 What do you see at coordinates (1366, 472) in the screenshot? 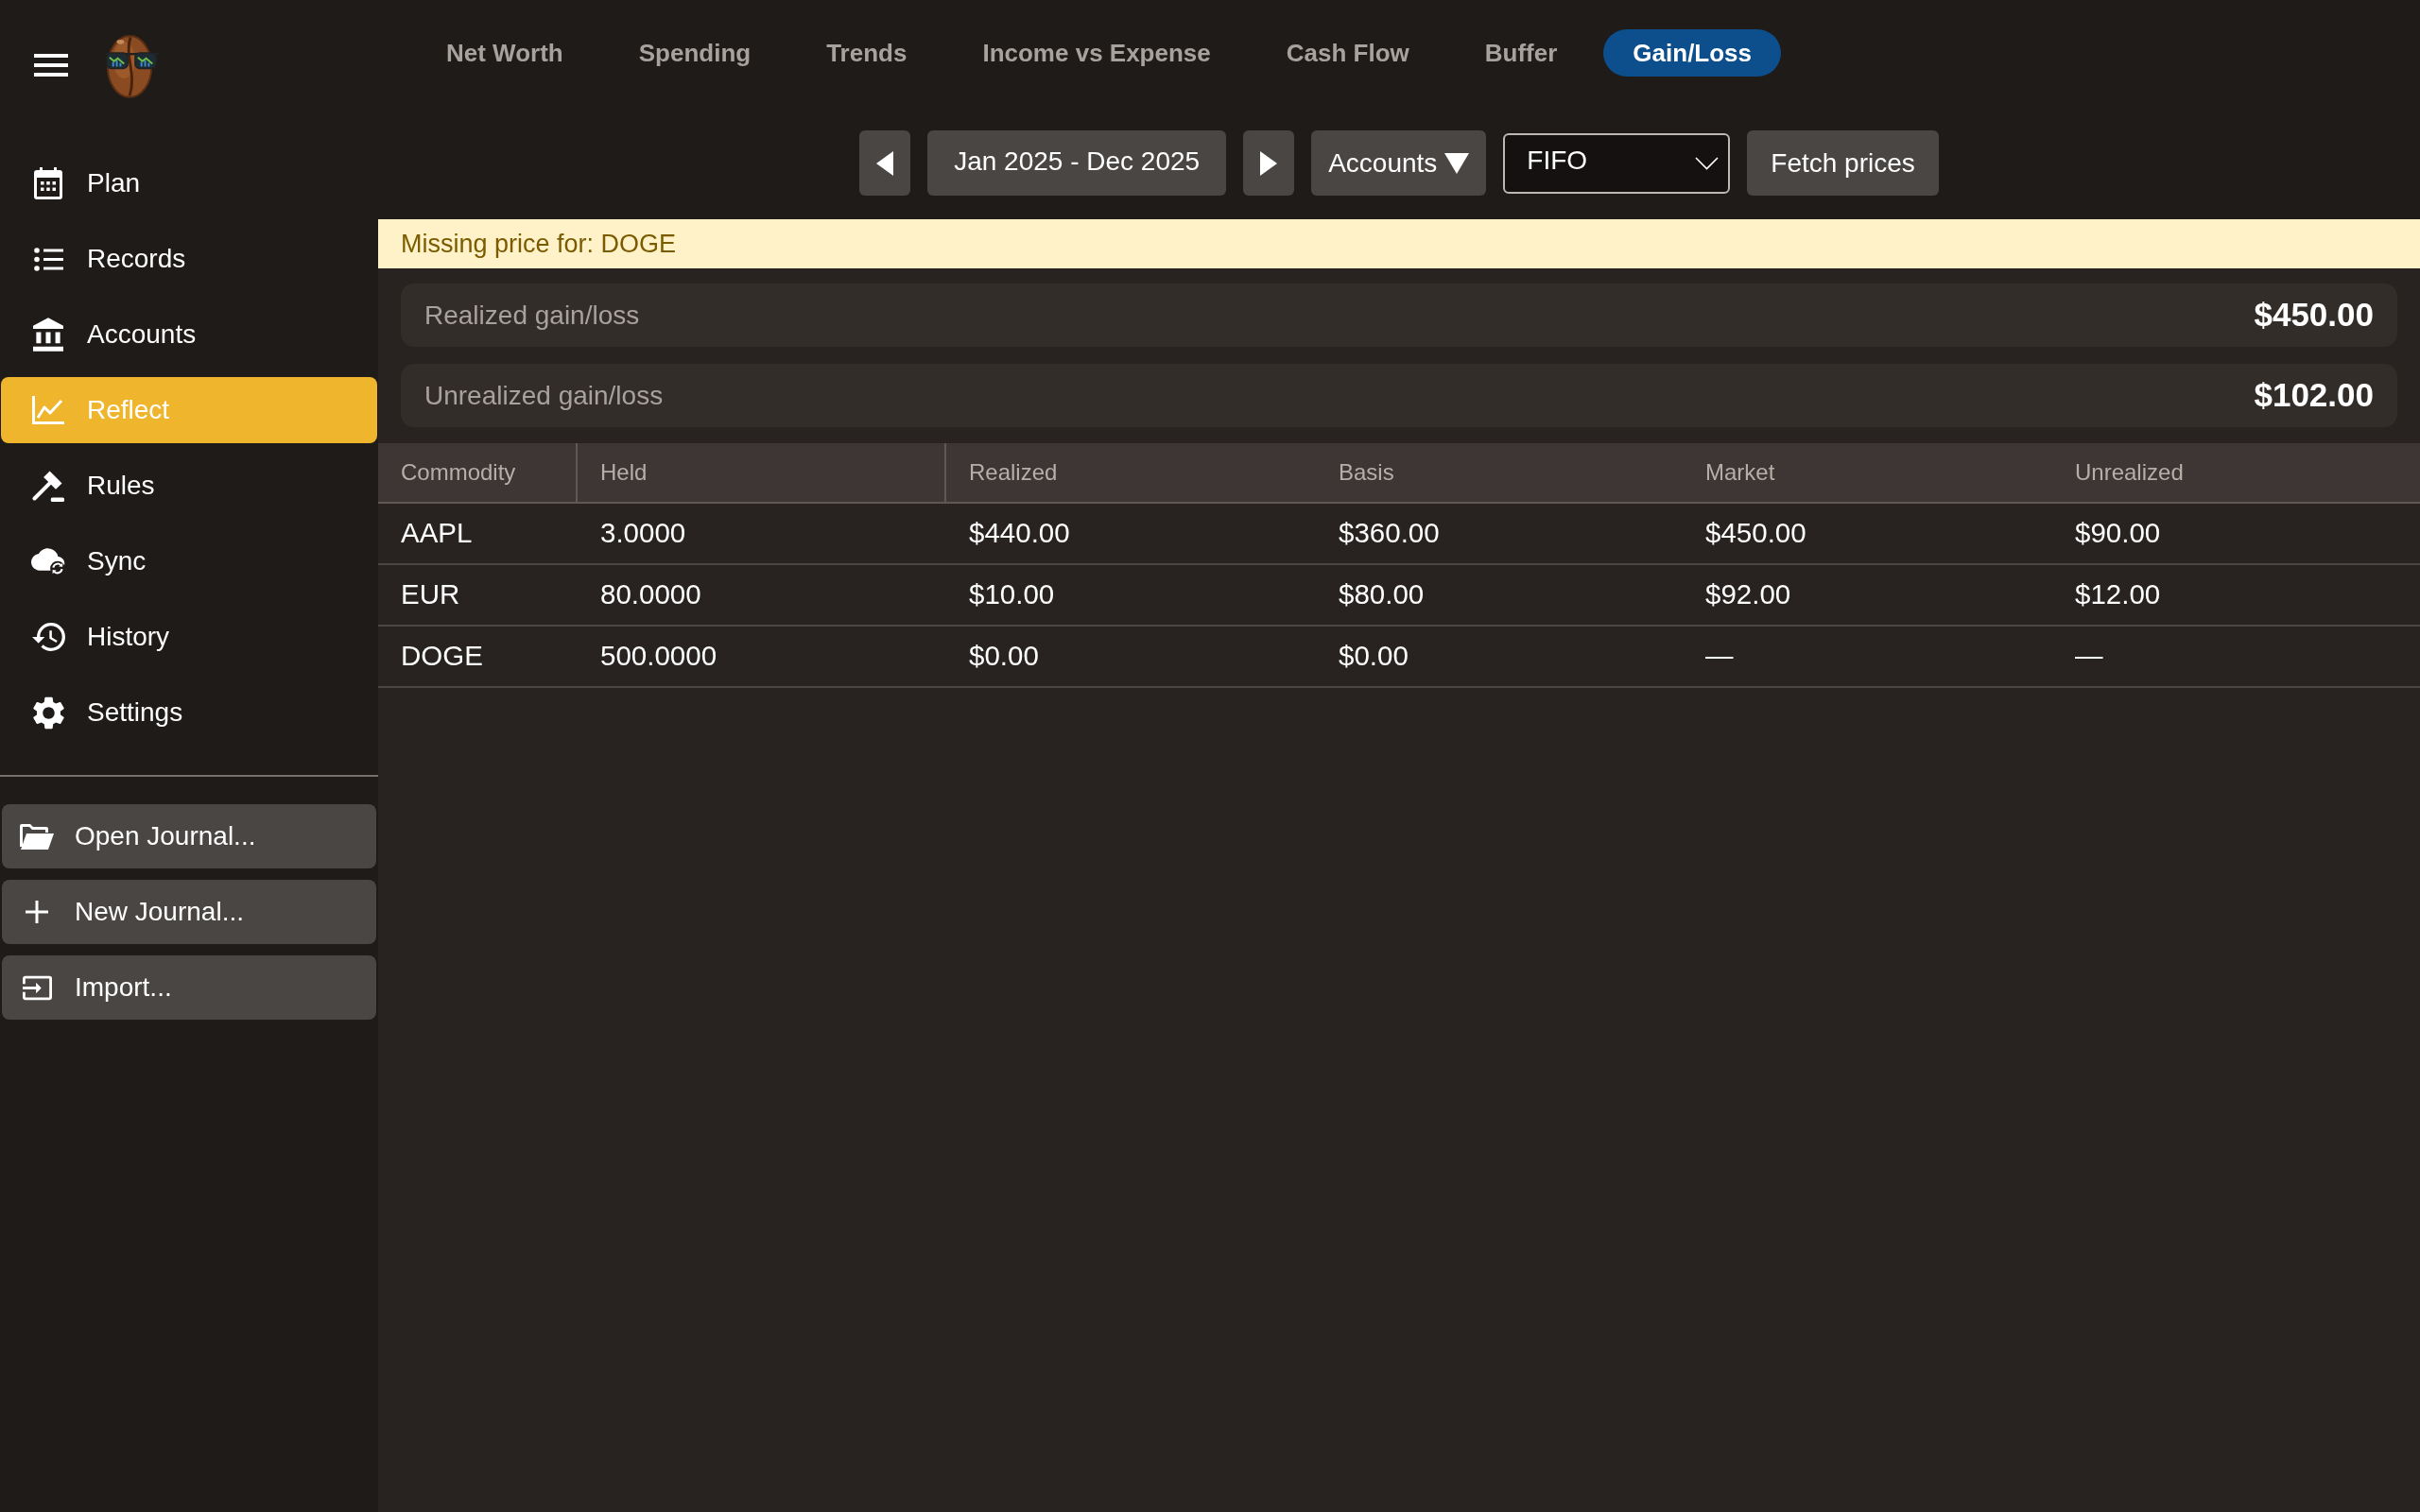
I see `column-header: Basis` at bounding box center [1366, 472].